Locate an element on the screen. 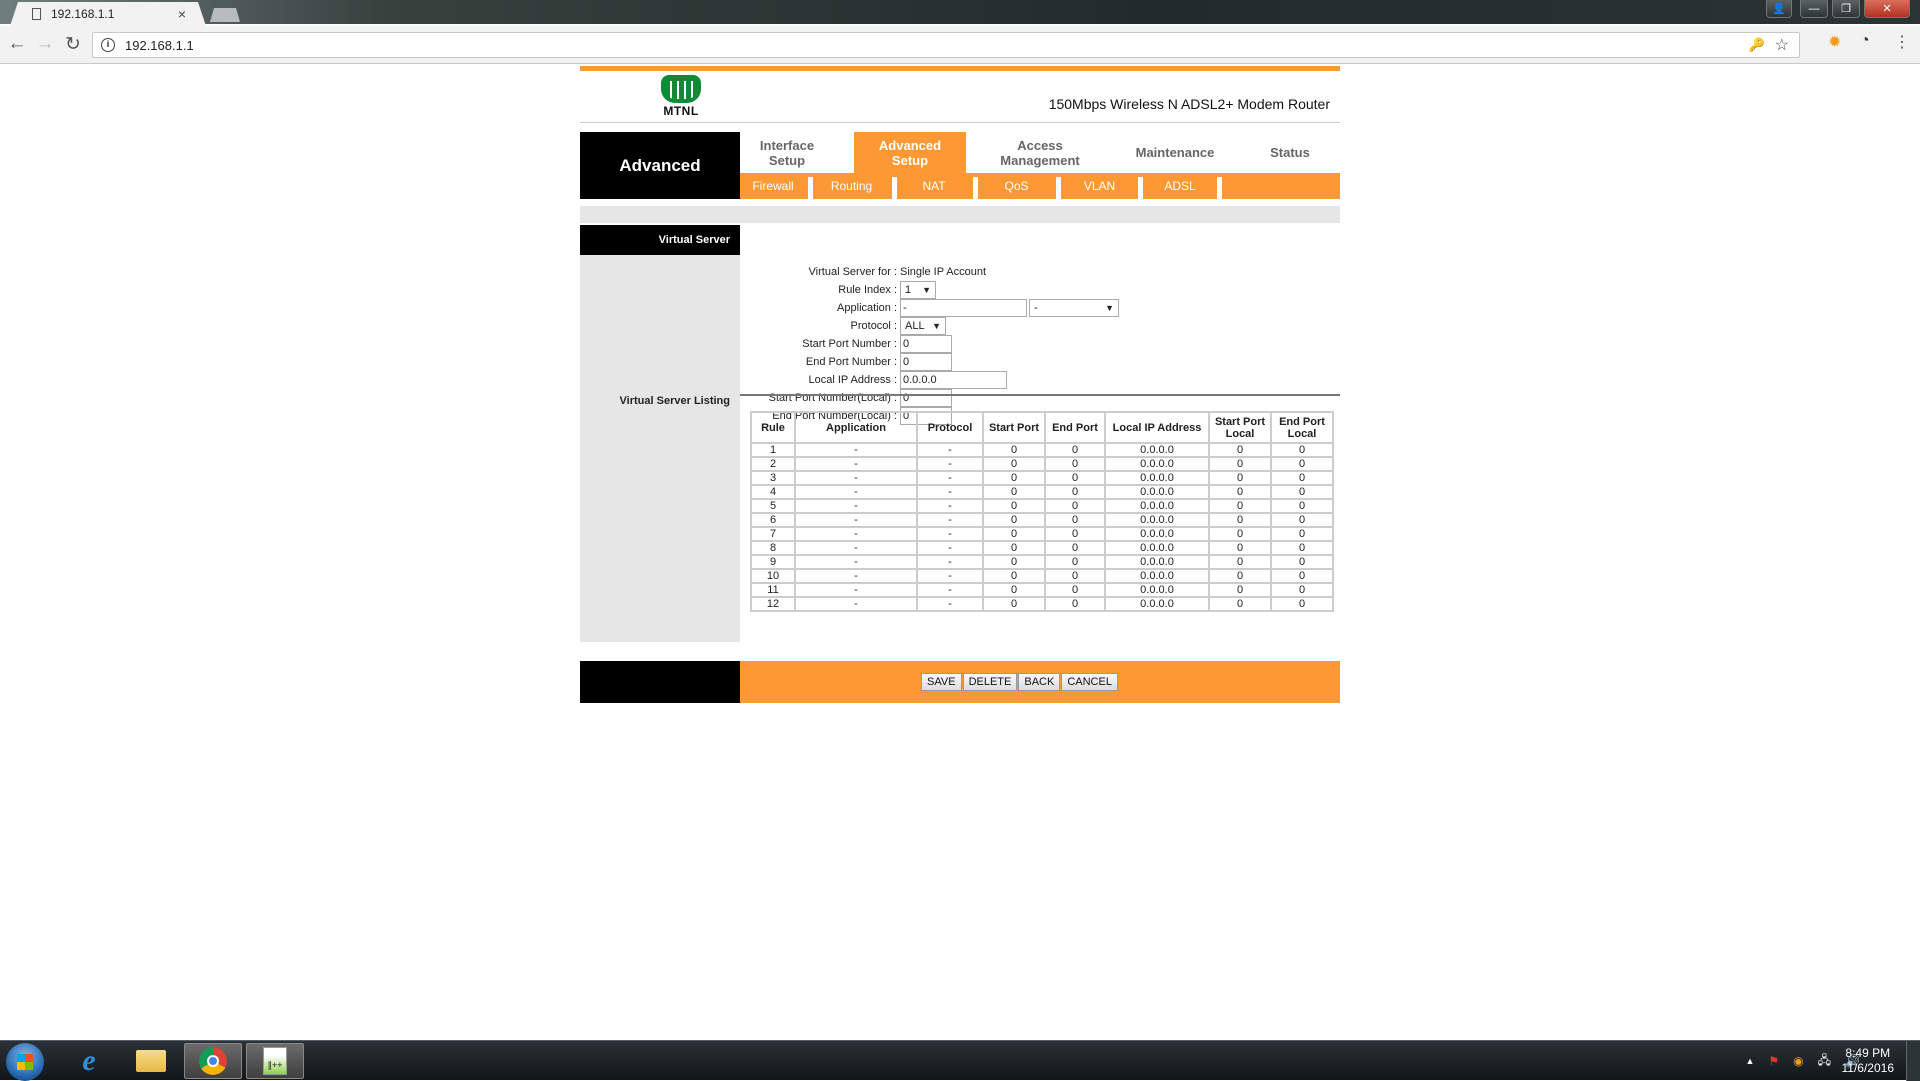 The width and height of the screenshot is (1920, 1081). table-row: 10- -0 0 0.0.0.0 0 0 is located at coordinates (1042, 576).